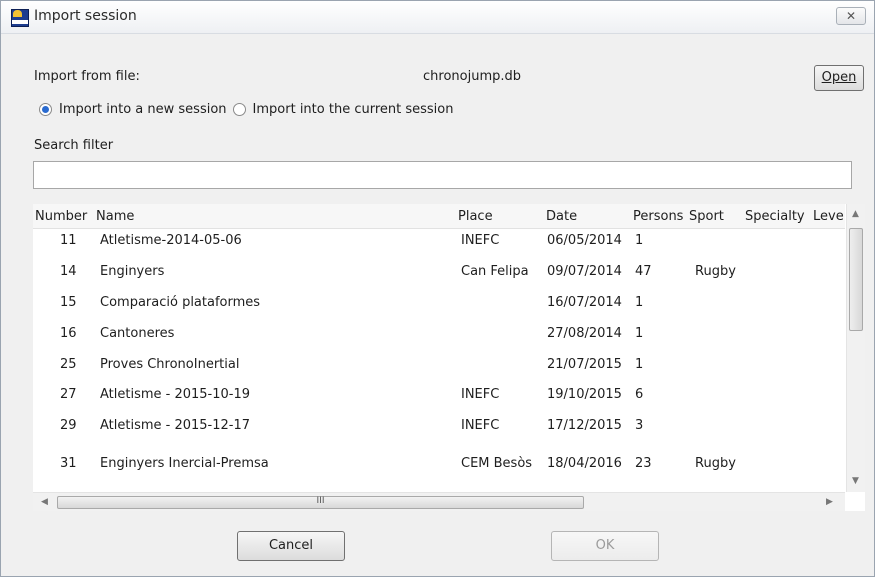 The image size is (875, 577). I want to click on close-icon: ✕, so click(851, 16).